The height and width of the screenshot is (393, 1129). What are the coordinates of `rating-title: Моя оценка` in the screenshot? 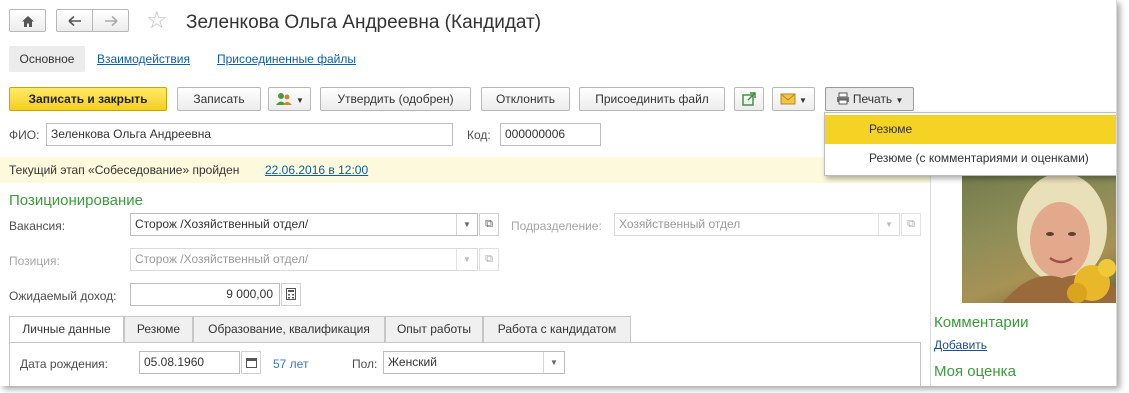 It's located at (975, 371).